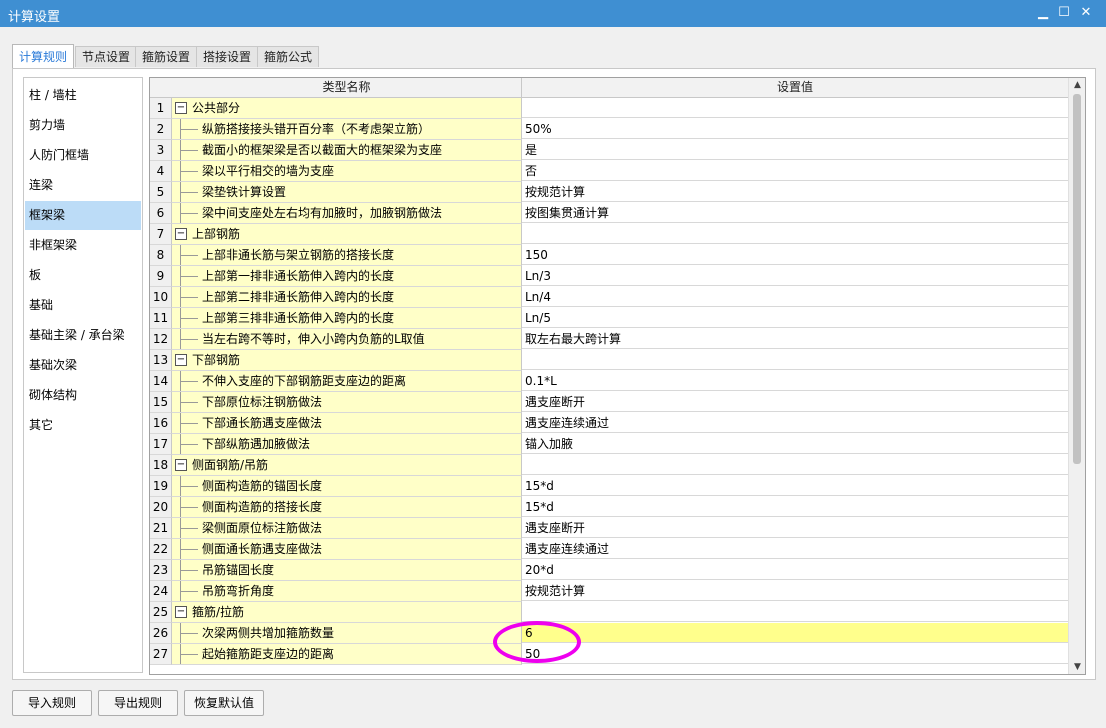 This screenshot has height=728, width=1106. I want to click on setting-name-cell: − 箍筋/拉筋, so click(347, 612).